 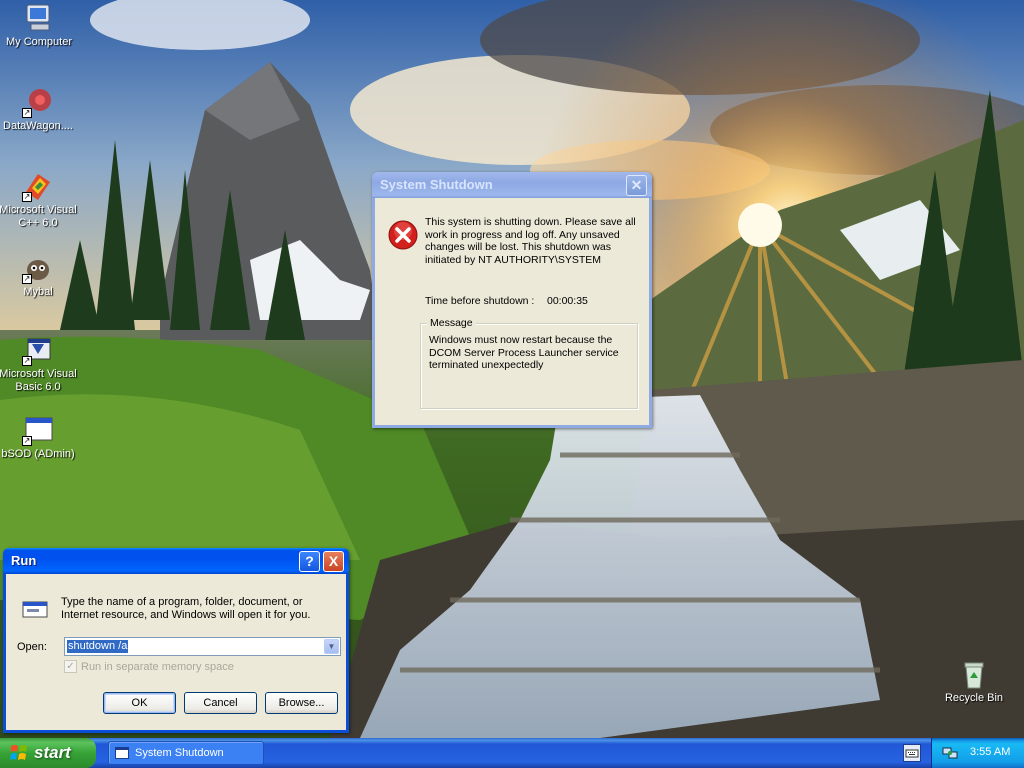 I want to click on desktop-icon-visual-cpp: ↗ Microsoft Visual C++ 6.0, so click(x=39, y=200).